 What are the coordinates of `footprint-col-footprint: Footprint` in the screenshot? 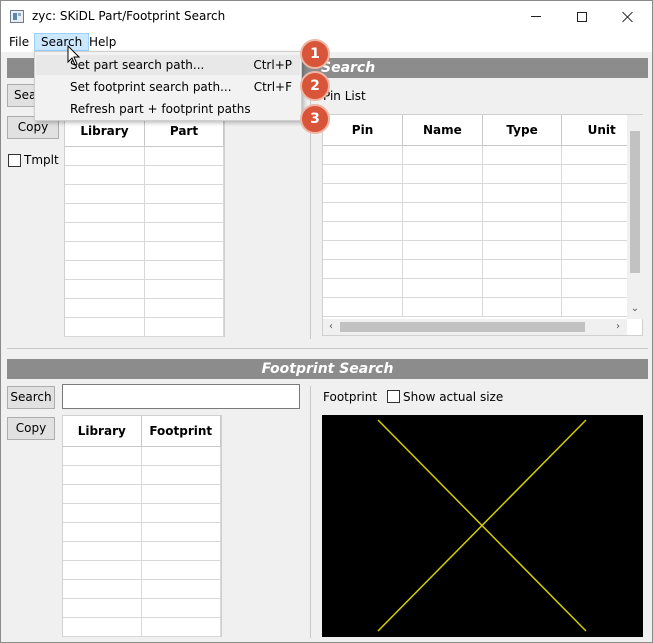 It's located at (181, 431).